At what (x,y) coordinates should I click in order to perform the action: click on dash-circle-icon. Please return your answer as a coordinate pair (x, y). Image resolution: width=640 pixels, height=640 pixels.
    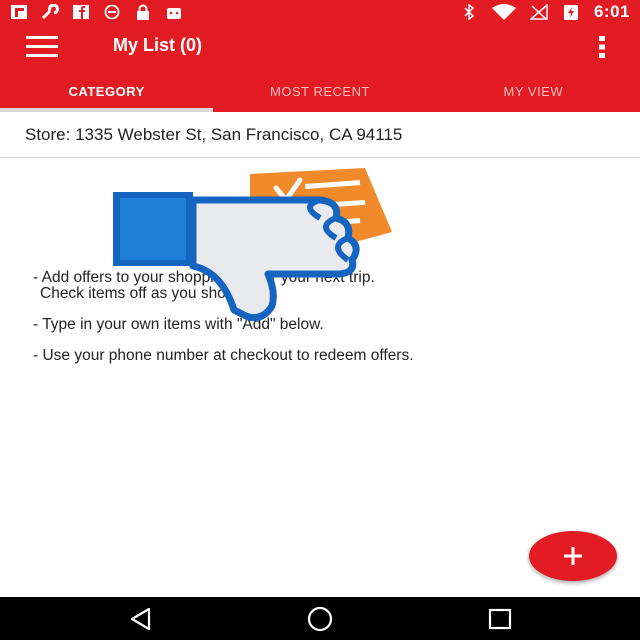
    Looking at the image, I should click on (112, 12).